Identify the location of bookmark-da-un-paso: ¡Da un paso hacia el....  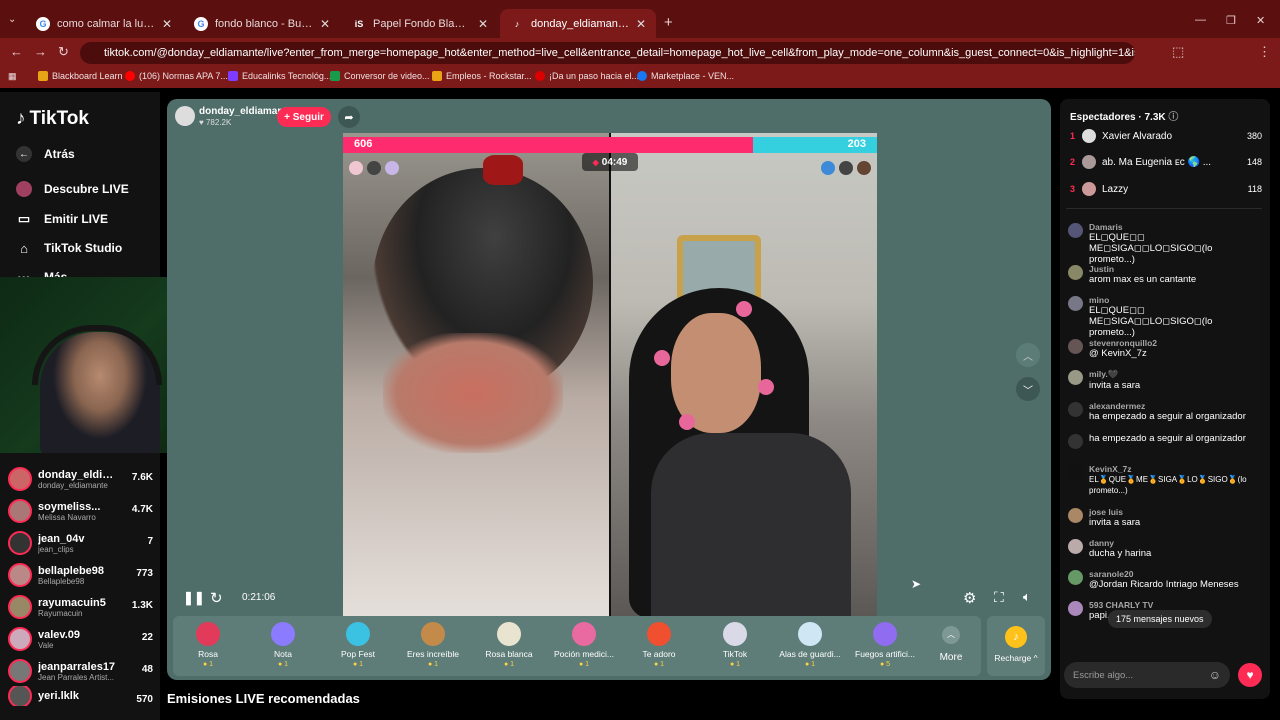
(587, 76).